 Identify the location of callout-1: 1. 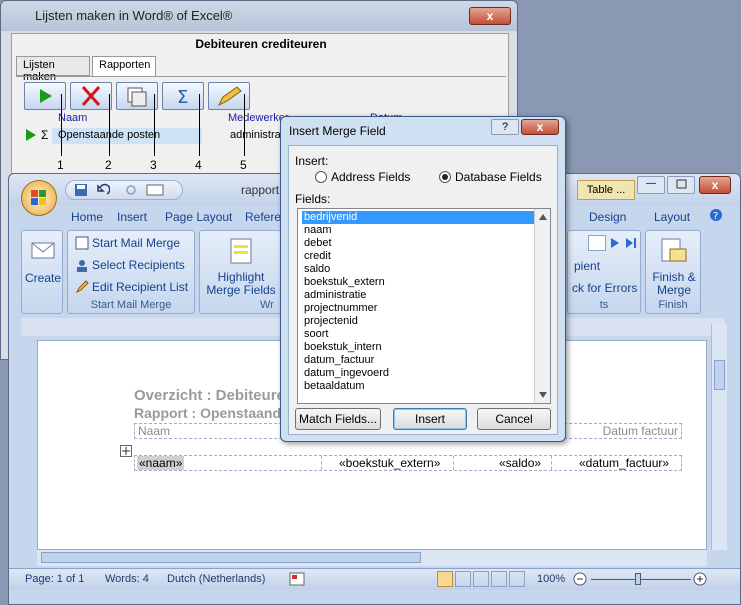
(60, 165).